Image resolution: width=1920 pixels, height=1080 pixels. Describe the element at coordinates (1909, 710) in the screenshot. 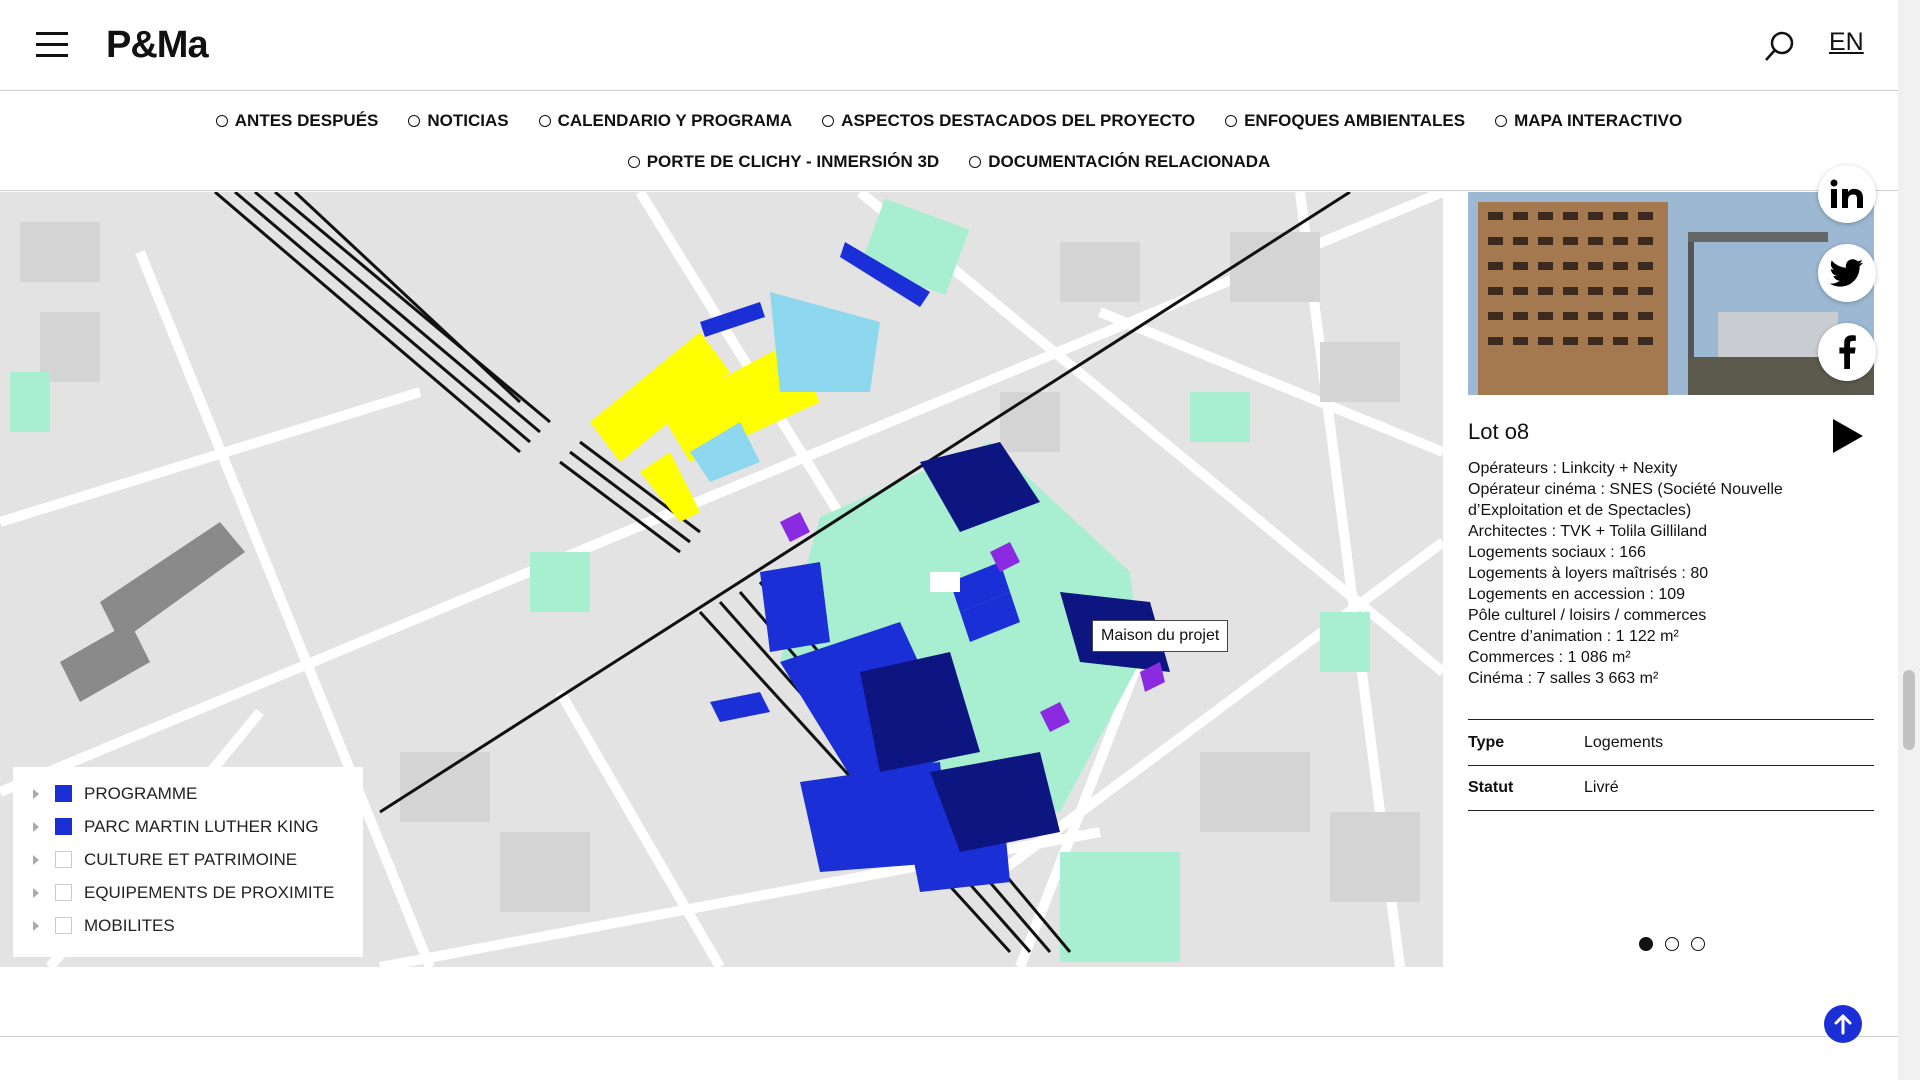

I see `scrollbar-thumb` at that location.